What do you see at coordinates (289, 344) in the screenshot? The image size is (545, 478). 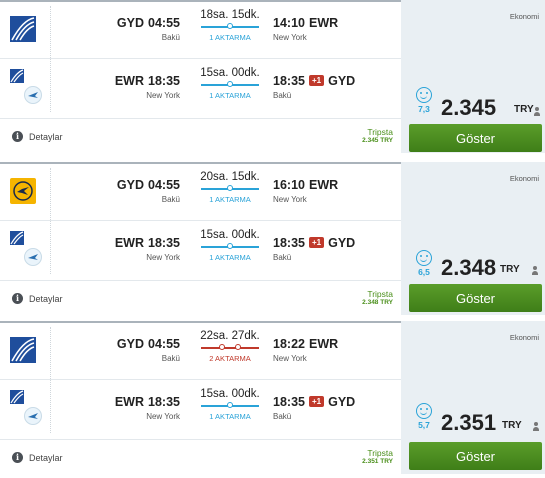 I see `arrival-time: 18:22` at bounding box center [289, 344].